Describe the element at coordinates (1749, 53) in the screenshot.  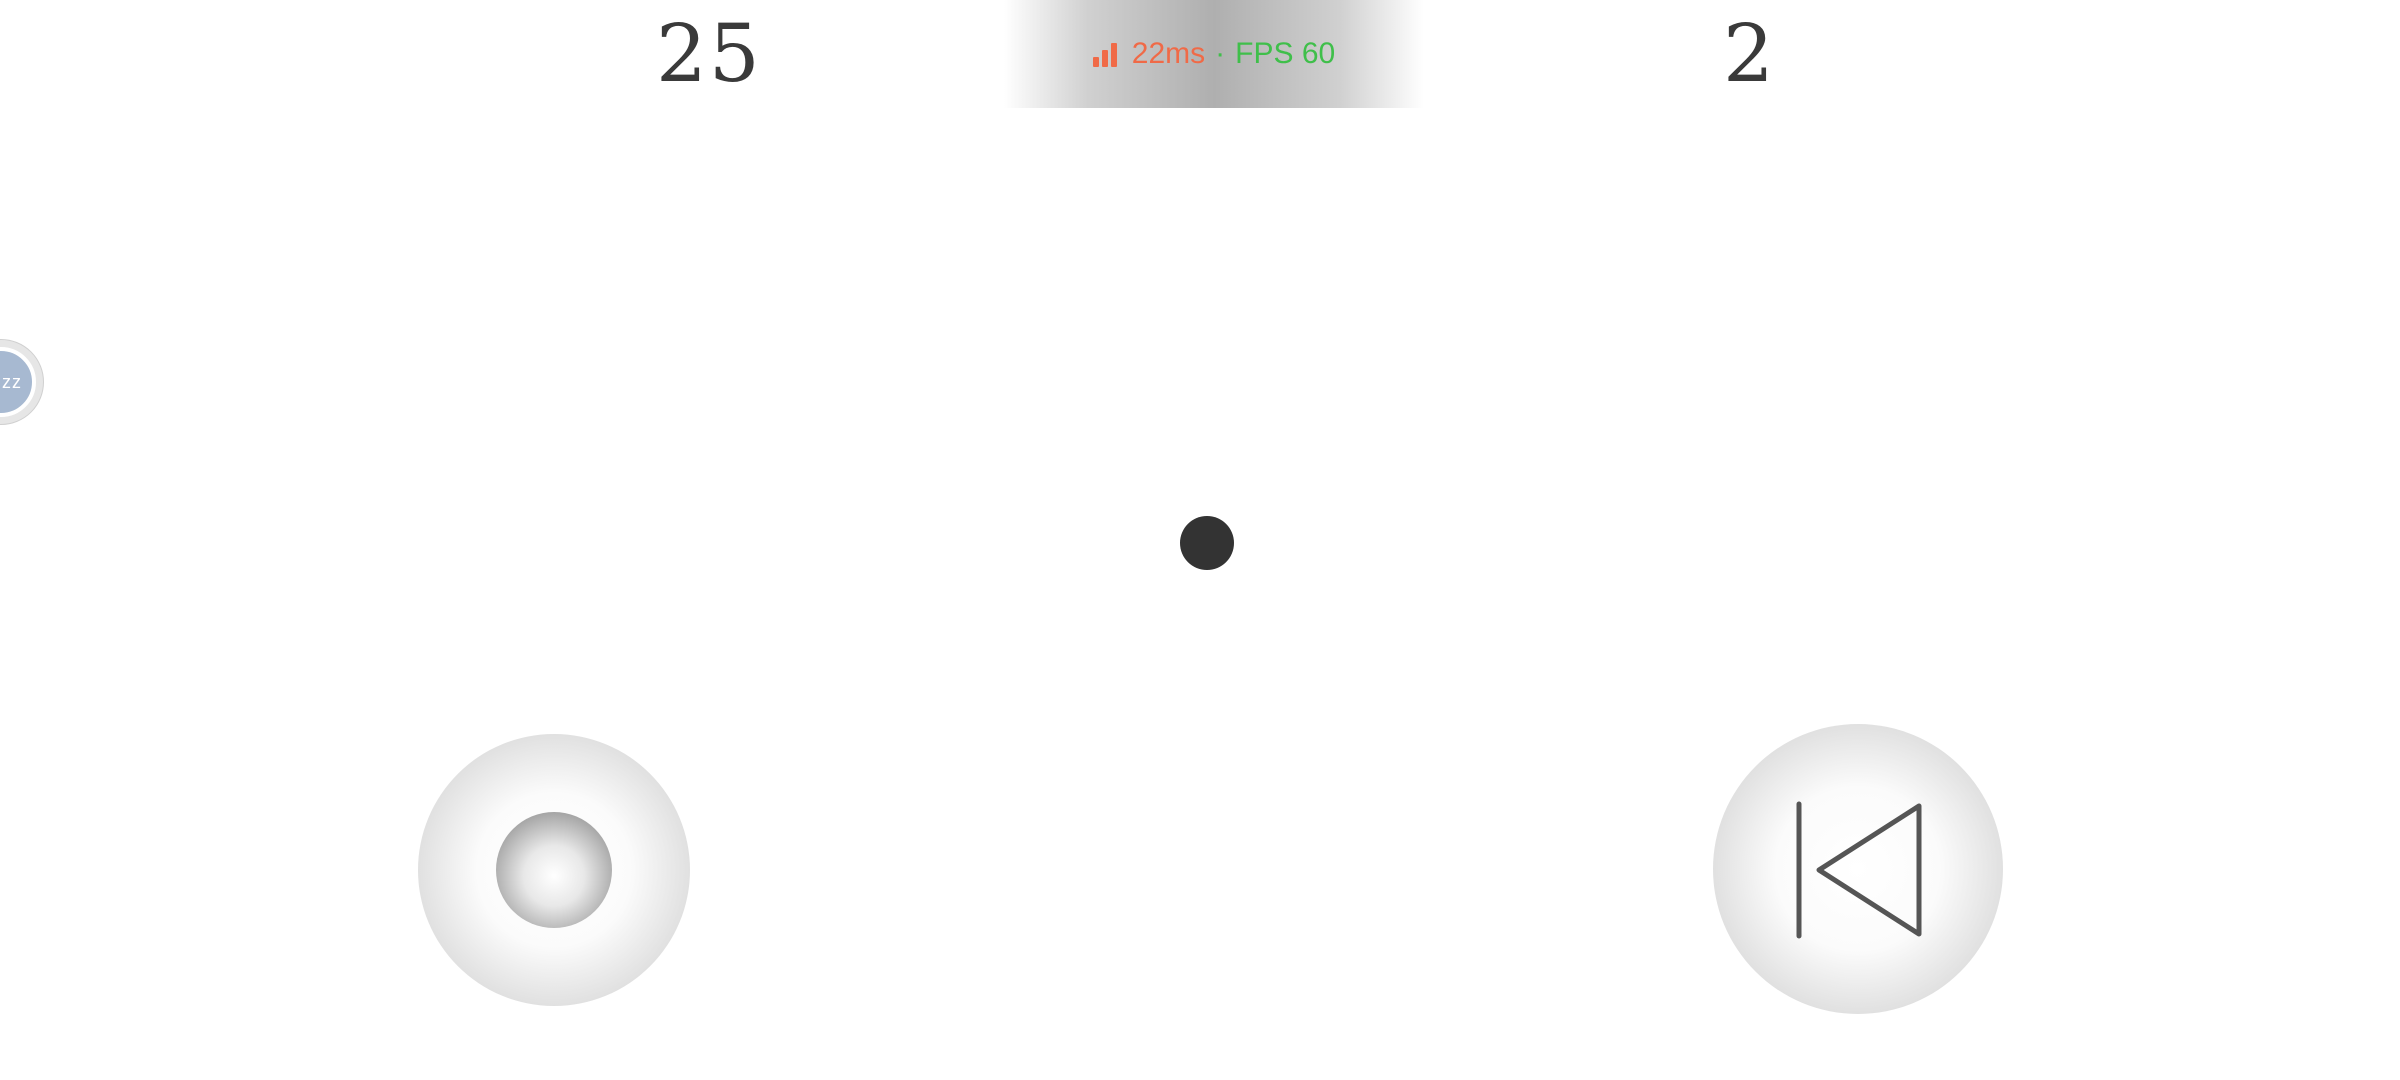
I see `right-score: 2` at that location.